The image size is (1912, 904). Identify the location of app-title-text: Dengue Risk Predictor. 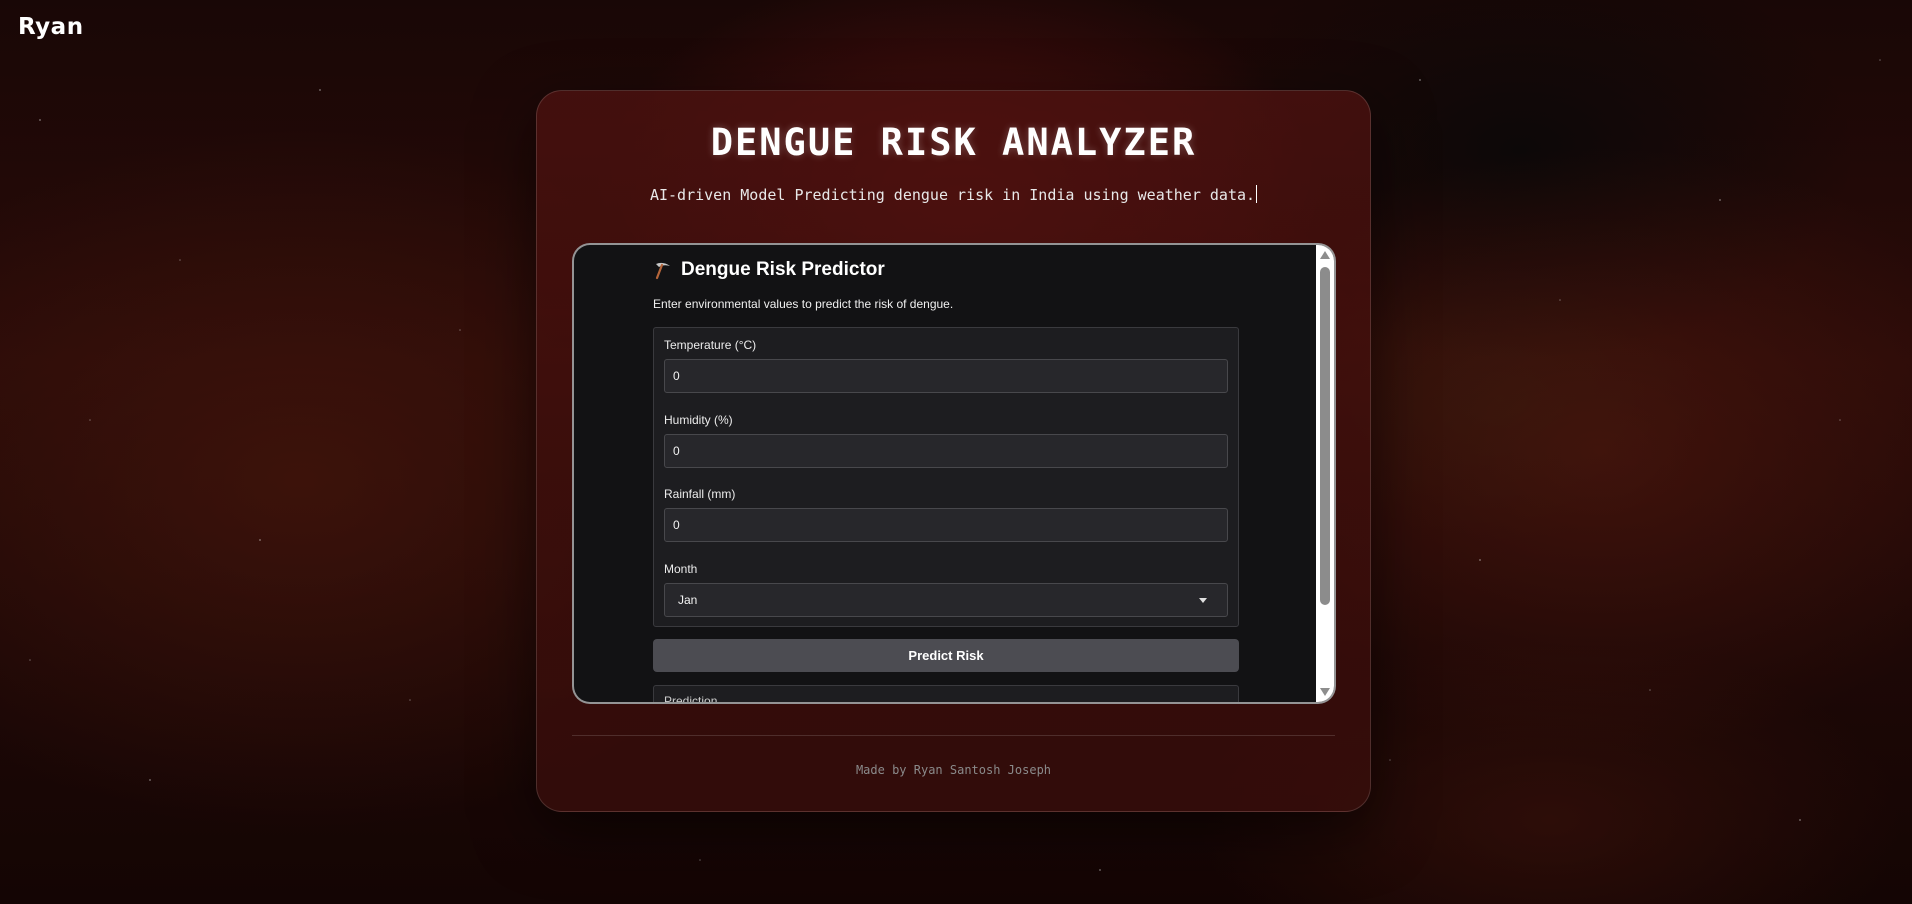
(783, 269).